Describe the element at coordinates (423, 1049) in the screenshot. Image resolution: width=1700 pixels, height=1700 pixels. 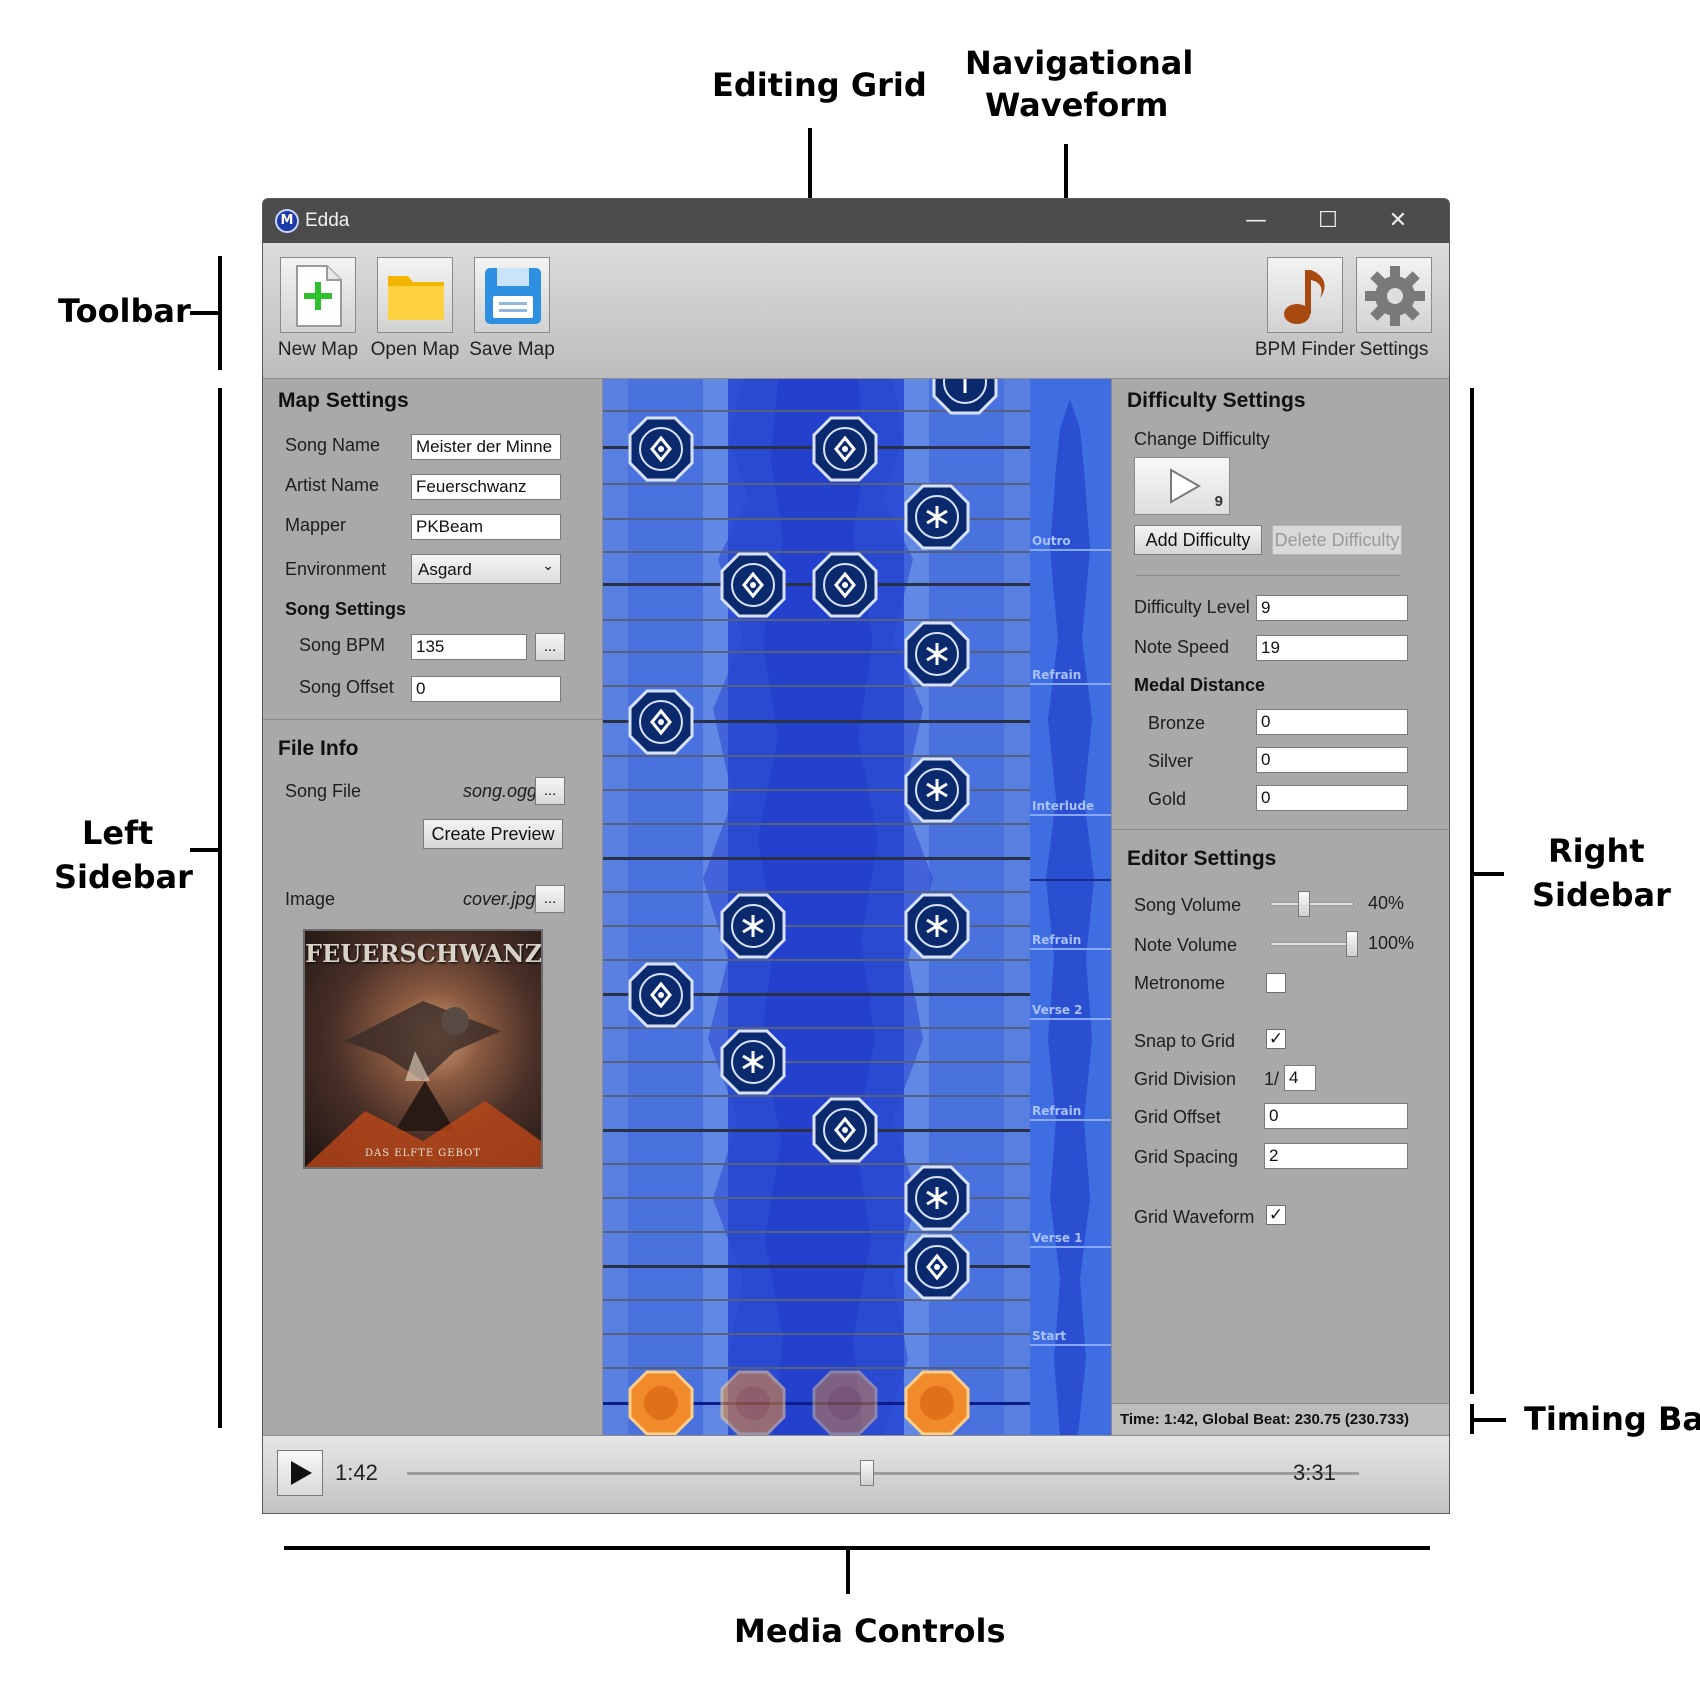
I see `album-cover-image: FEUERSCHWANZ DAS ELFTE GEBOT` at that location.